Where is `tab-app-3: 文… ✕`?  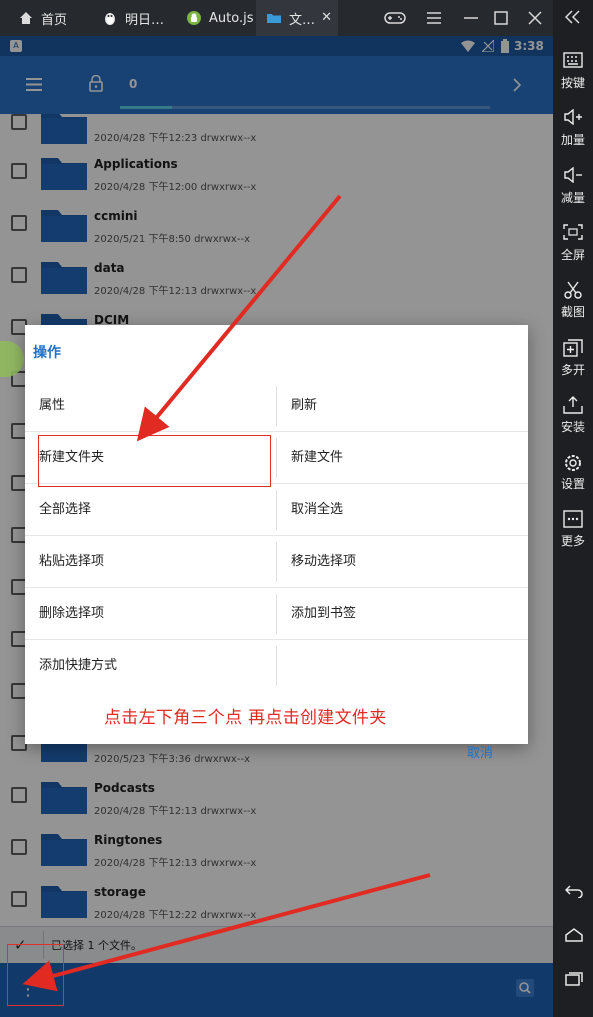 tab-app-3: 文… ✕ is located at coordinates (297, 18).